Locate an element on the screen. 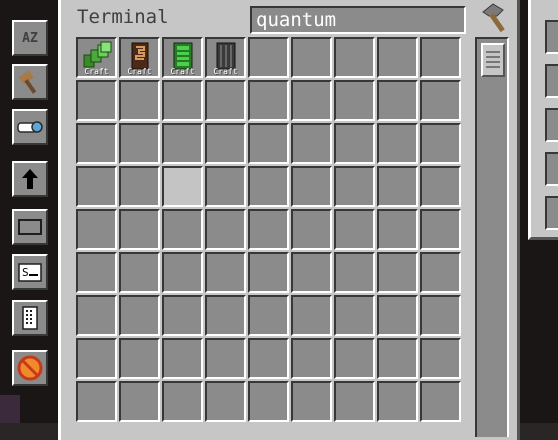 The width and height of the screenshot is (558, 440). scrollbar-thumb is located at coordinates (493, 60).